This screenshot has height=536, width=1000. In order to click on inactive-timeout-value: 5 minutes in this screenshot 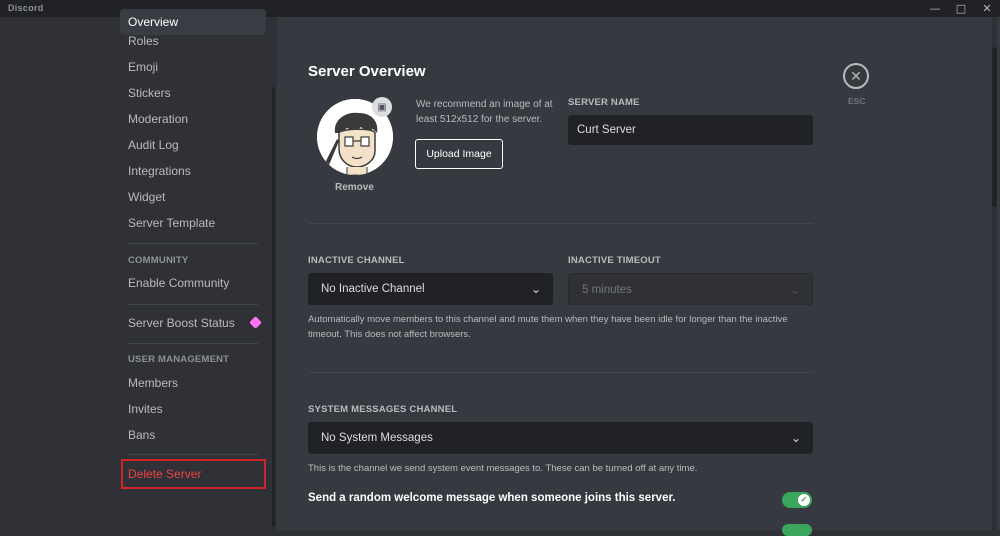, I will do `click(607, 290)`.